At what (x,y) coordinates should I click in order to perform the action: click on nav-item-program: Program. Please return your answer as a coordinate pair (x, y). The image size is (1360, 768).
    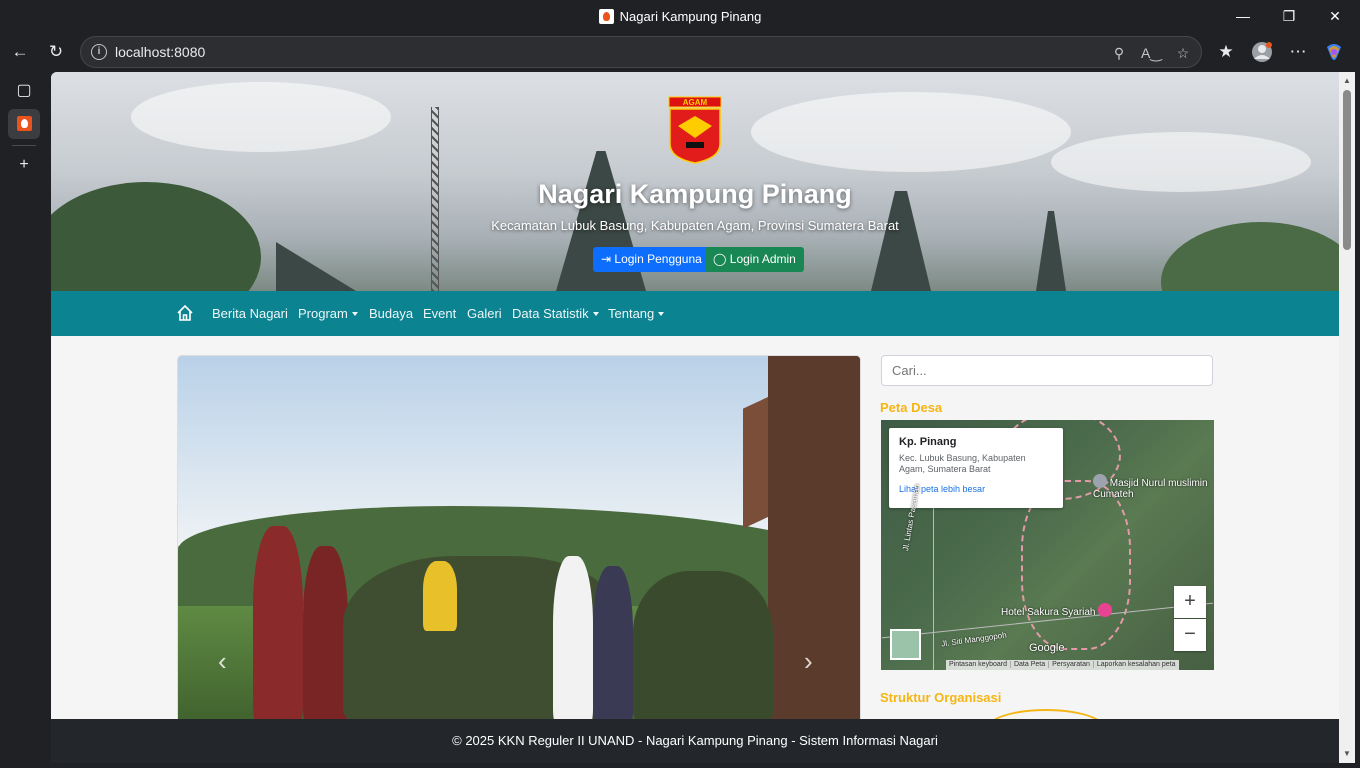
    Looking at the image, I should click on (328, 313).